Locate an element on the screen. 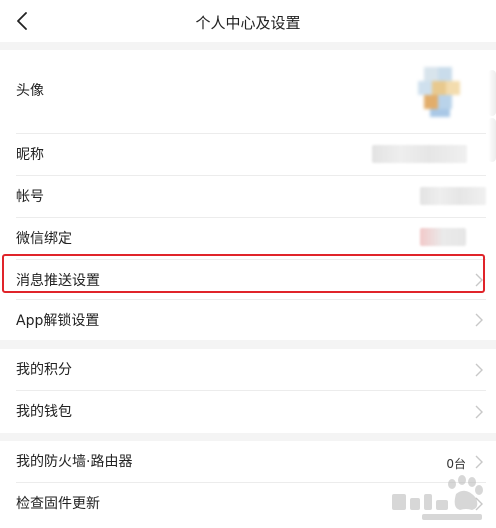 This screenshot has width=496, height=528. nickname-label: 昵称 is located at coordinates (30, 155).